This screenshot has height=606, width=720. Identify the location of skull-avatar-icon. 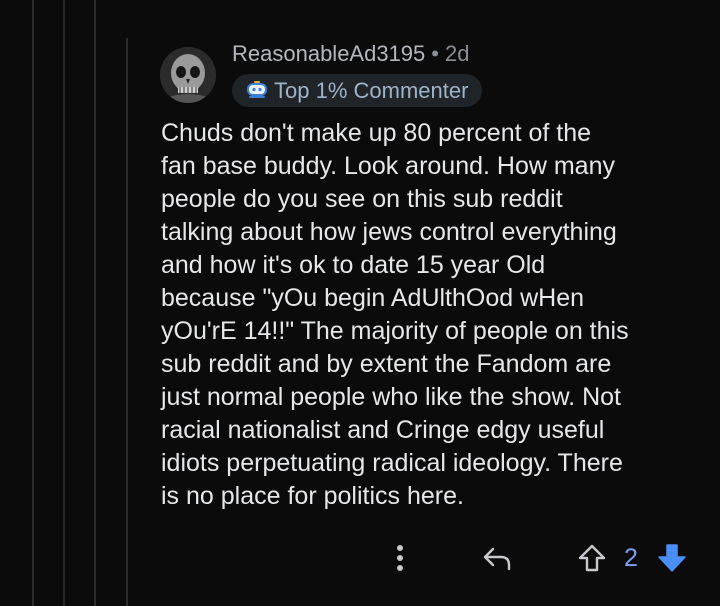
(188, 75).